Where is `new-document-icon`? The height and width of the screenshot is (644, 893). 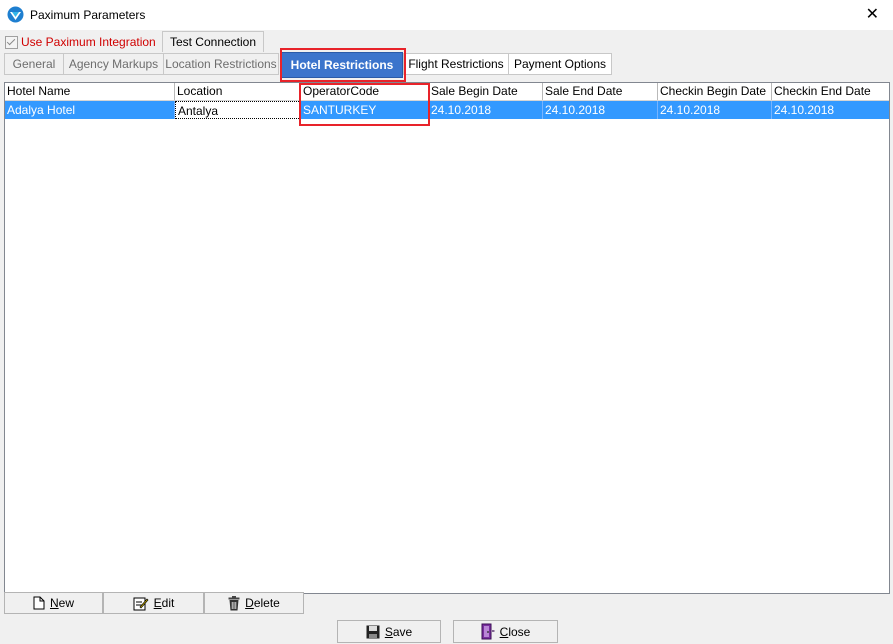 new-document-icon is located at coordinates (39, 603).